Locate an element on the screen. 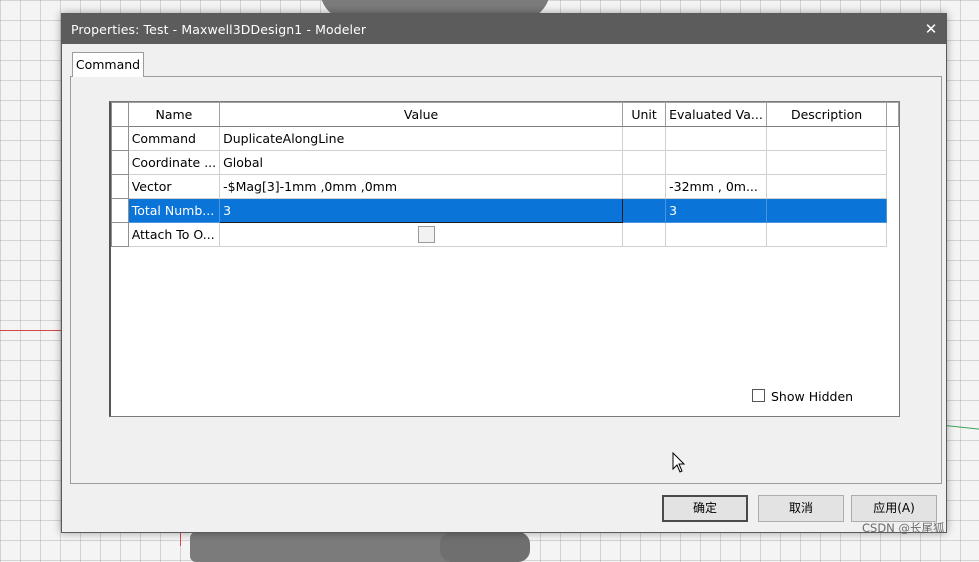 The image size is (979, 562). table-row: Coordinate ... Global is located at coordinates (505, 162).